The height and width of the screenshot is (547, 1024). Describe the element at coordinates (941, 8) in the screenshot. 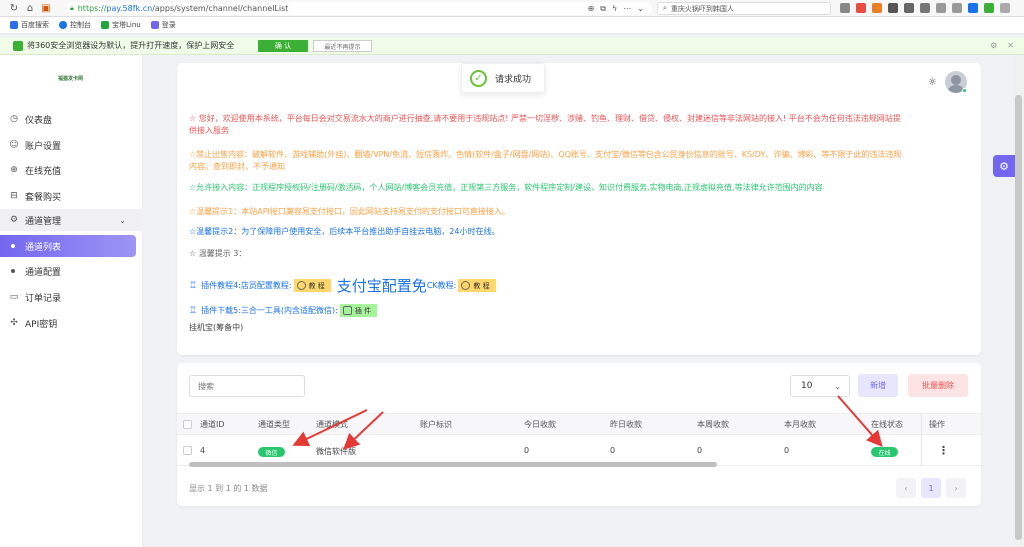

I see `download-icon` at that location.